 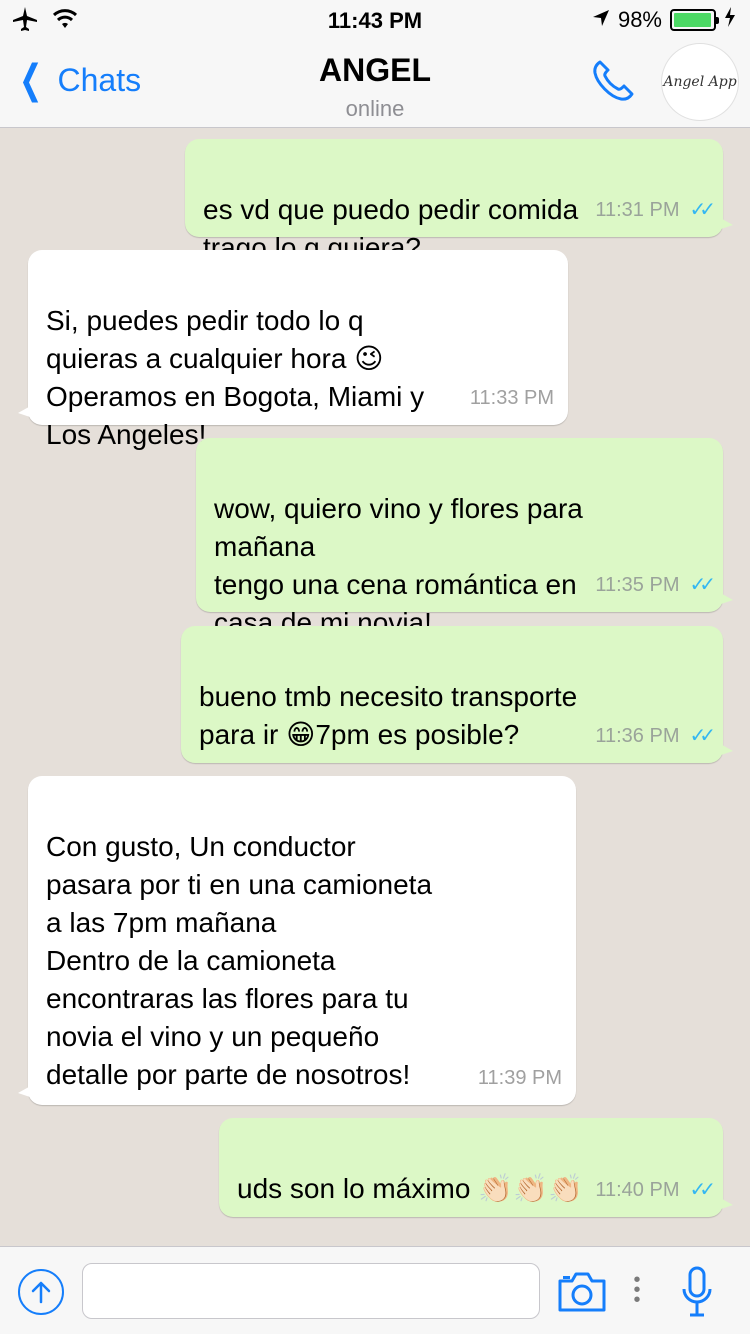 What do you see at coordinates (697, 1293) in the screenshot?
I see `microphone-icon` at bounding box center [697, 1293].